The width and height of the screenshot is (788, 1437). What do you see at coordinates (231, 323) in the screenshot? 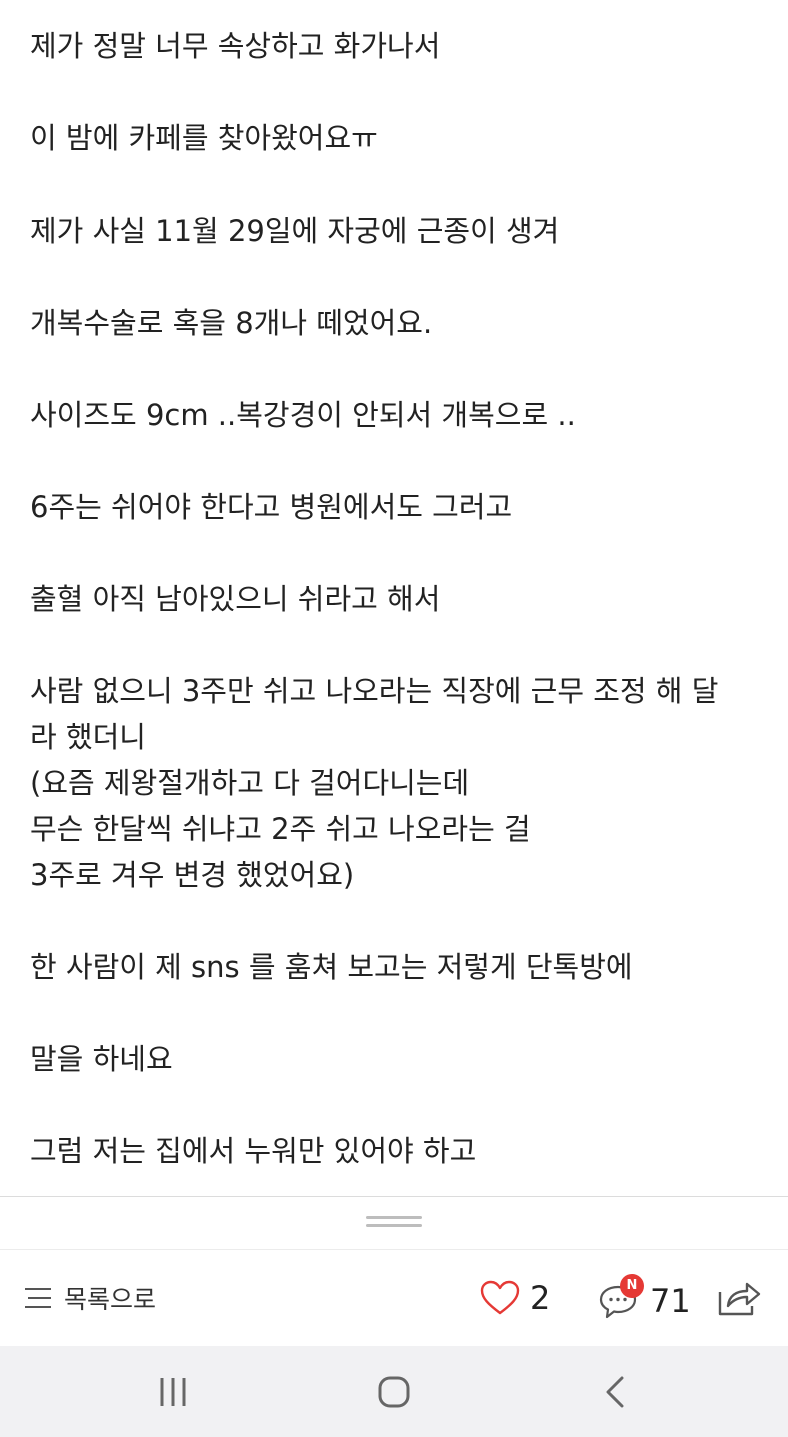
I see `post-line: 개복수술로 혹을 8개나 떼었어요.` at bounding box center [231, 323].